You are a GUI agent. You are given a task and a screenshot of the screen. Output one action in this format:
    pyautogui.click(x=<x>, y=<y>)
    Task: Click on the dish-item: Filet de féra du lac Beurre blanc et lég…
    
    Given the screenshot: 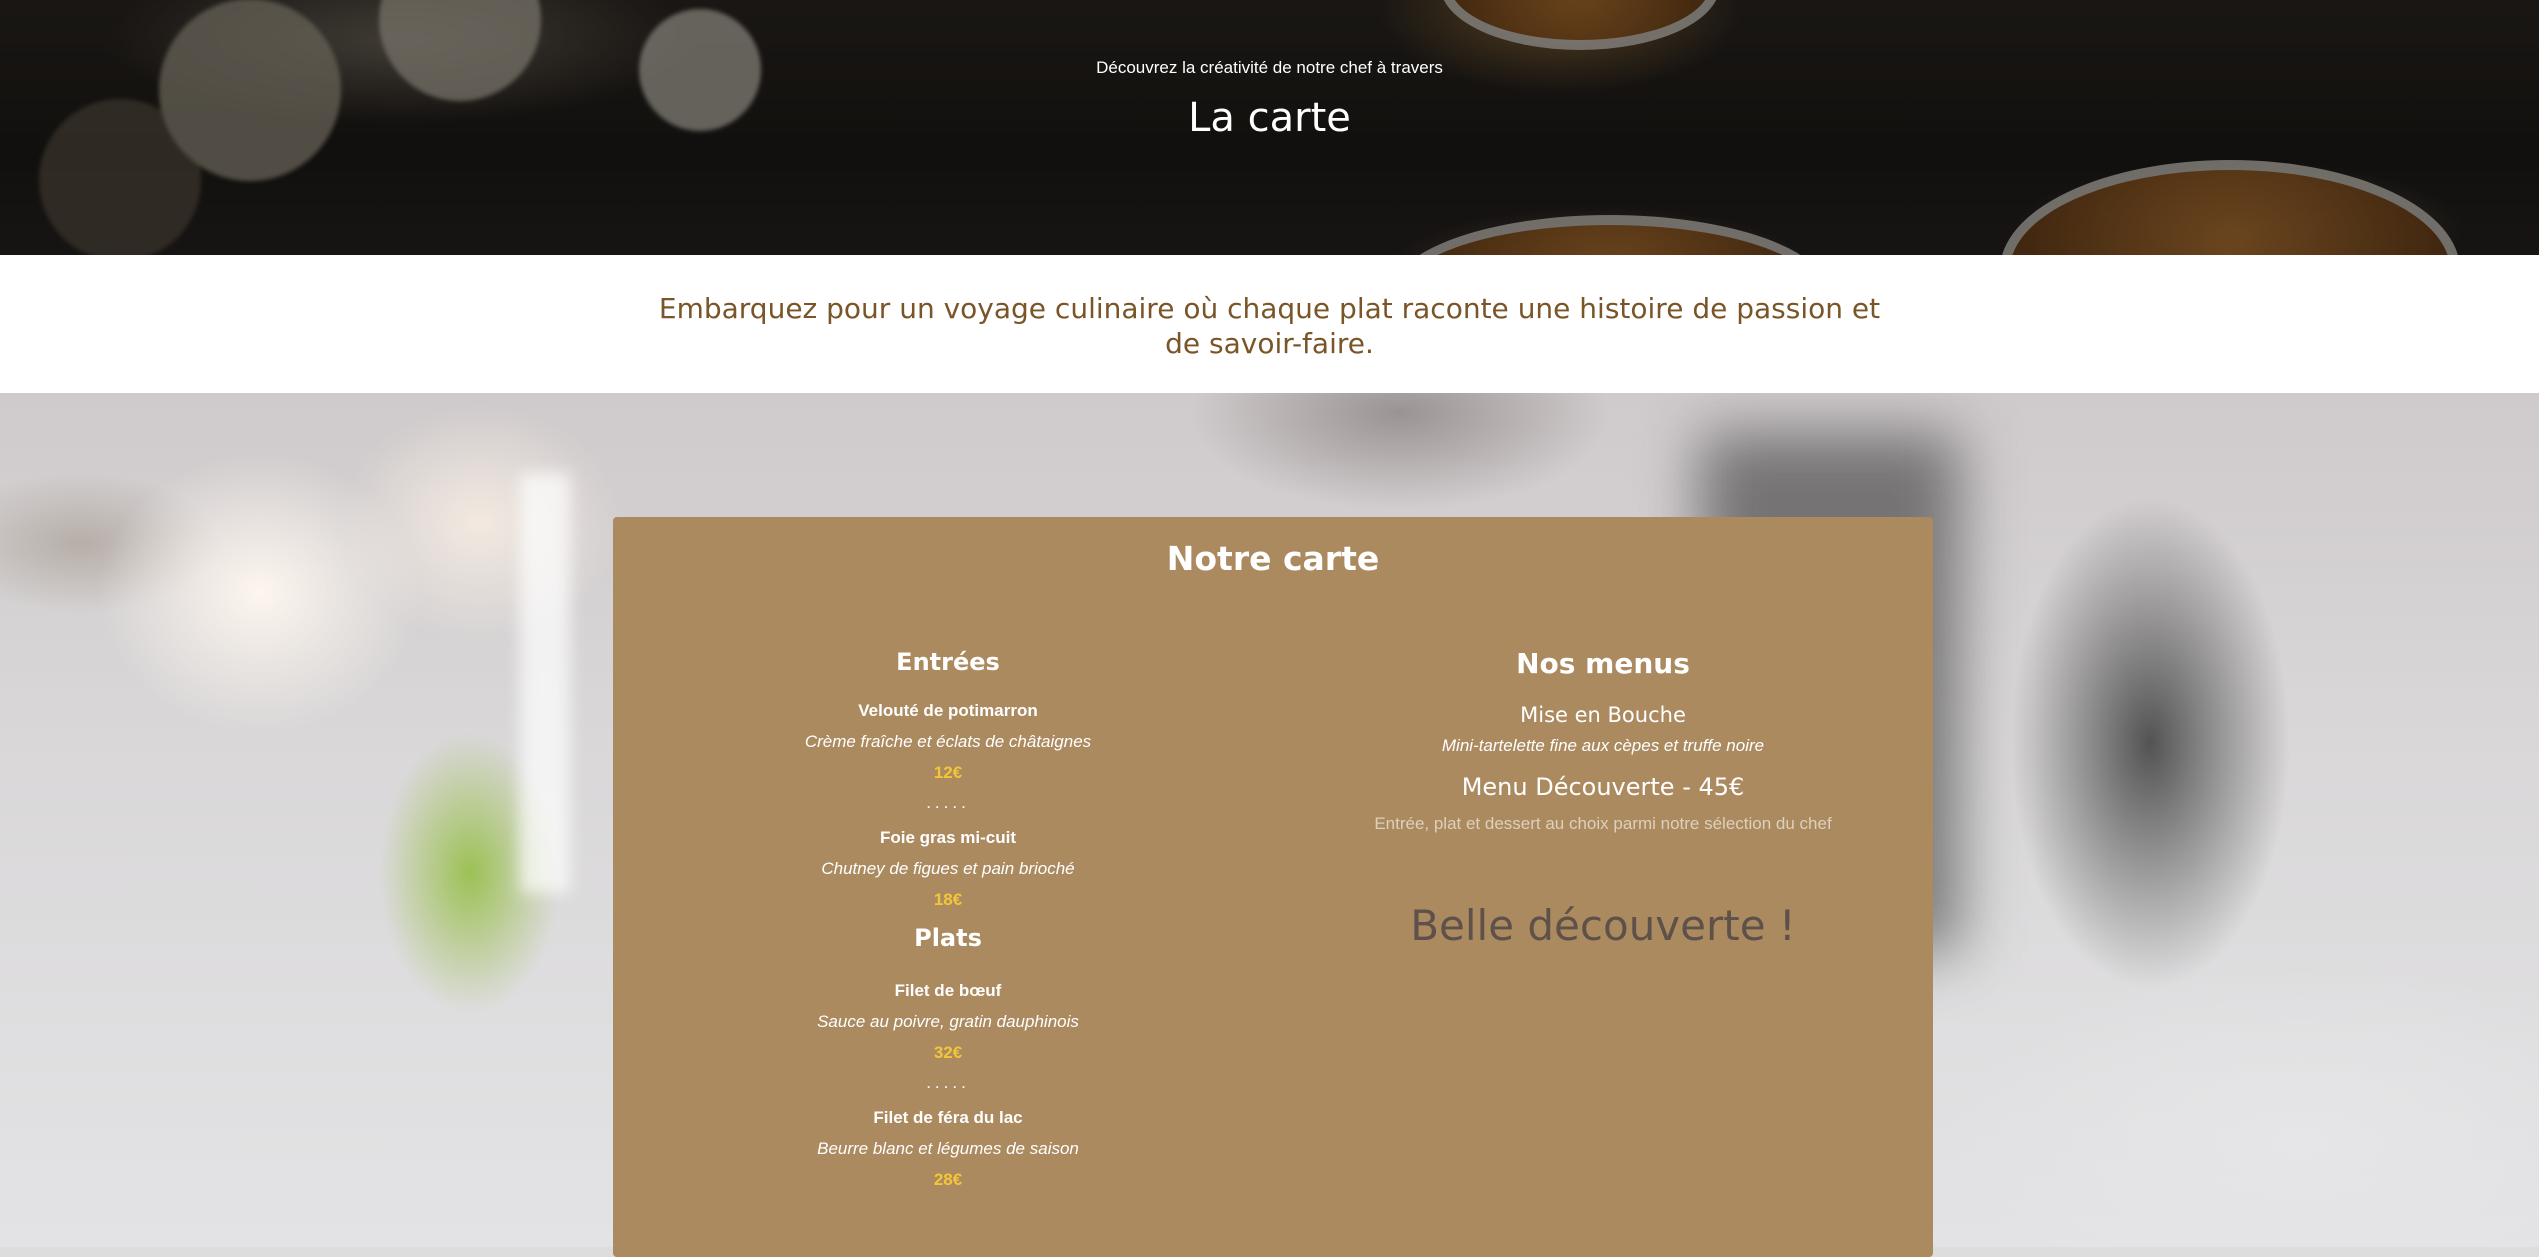 What is the action you would take?
    pyautogui.click(x=948, y=1148)
    